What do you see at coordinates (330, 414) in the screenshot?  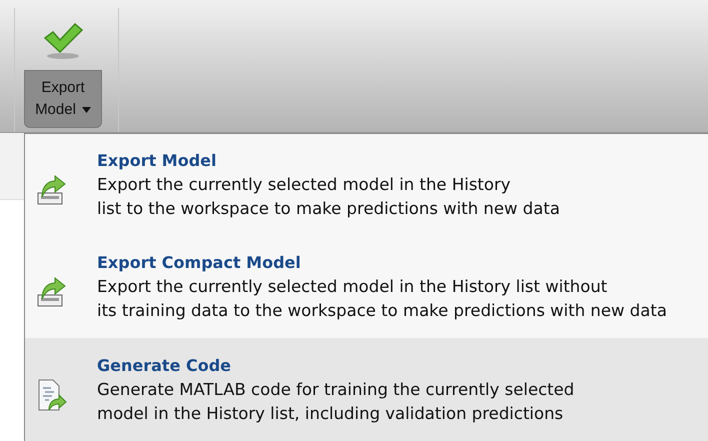 I see `menu-item-description: model in the History list, including validation predictions` at bounding box center [330, 414].